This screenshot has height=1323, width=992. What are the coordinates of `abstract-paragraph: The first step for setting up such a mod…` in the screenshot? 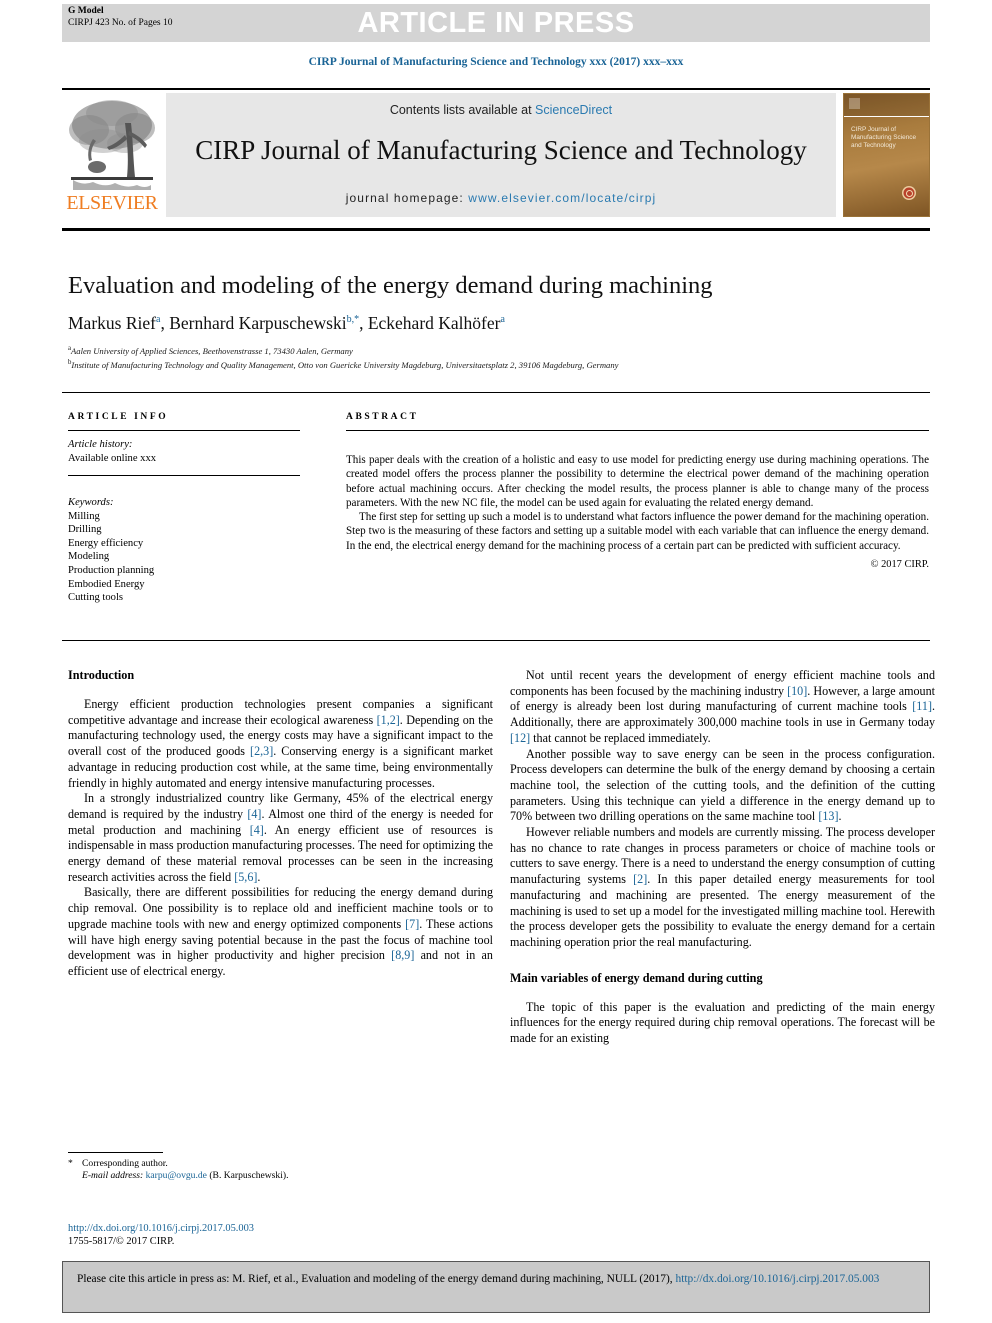 It's located at (637, 531).